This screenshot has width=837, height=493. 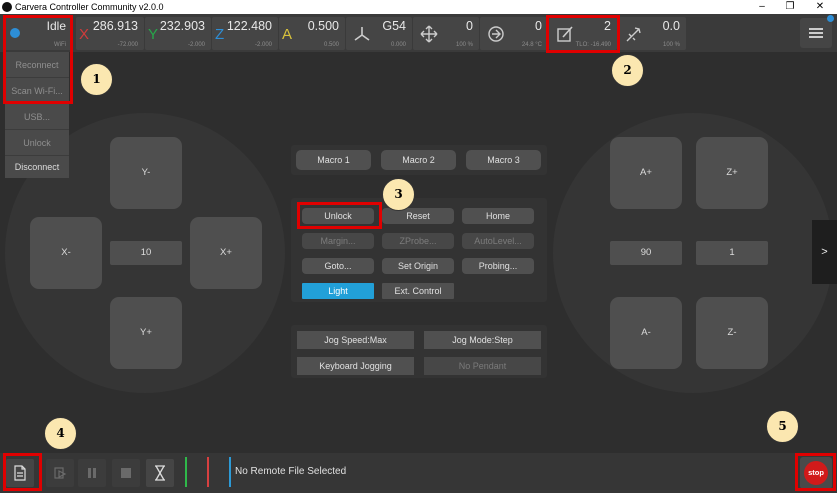 I want to click on feed-sub: 100 %, so click(x=464, y=45).